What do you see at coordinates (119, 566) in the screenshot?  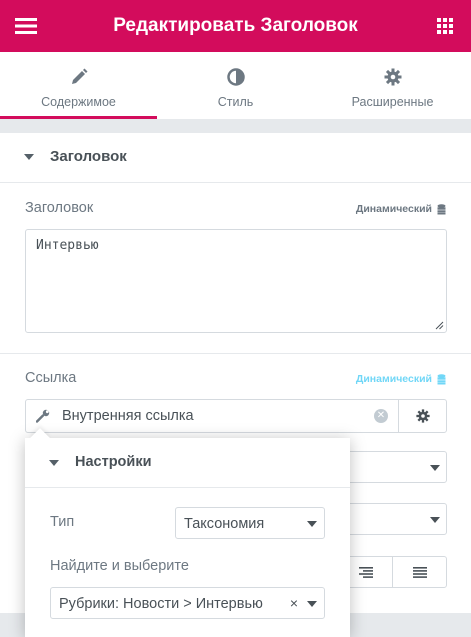 I see `search-label: Найдите и выберите` at bounding box center [119, 566].